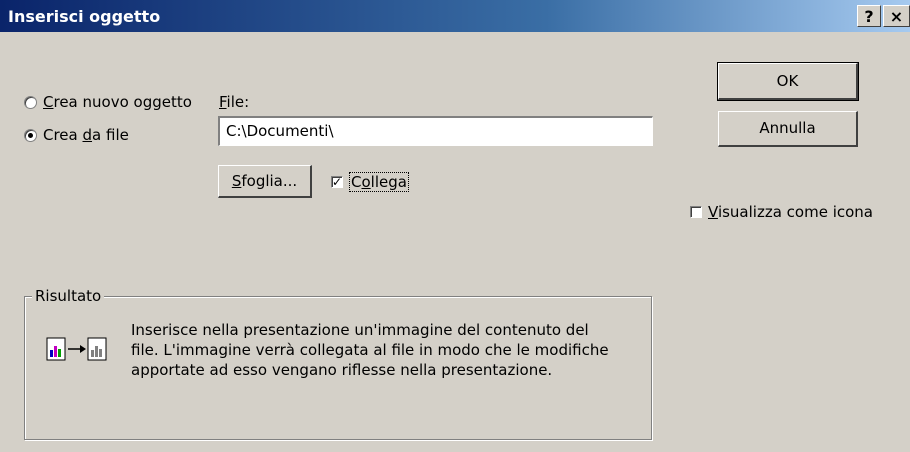 The image size is (910, 452). Describe the element at coordinates (30, 135) in the screenshot. I see `radio-create-from-file-indicator` at that location.